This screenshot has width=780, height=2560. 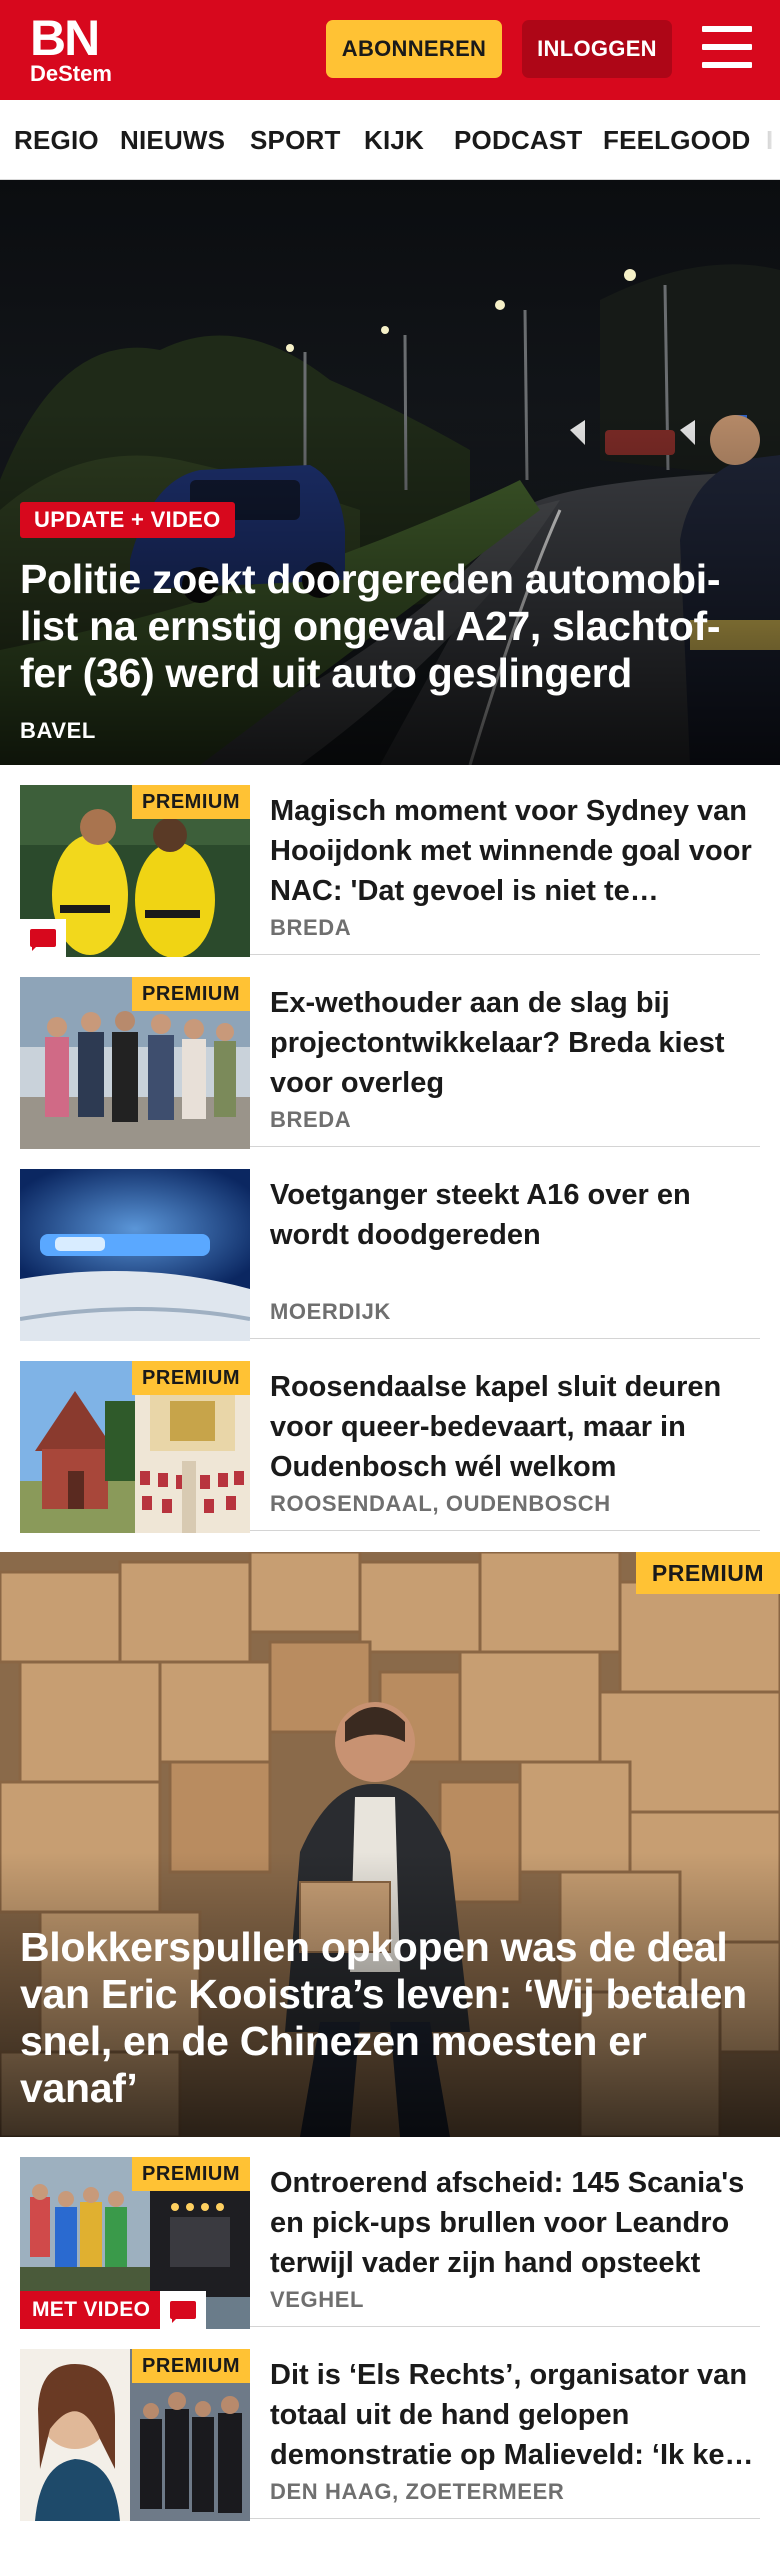 What do you see at coordinates (597, 49) in the screenshot?
I see `login-button: INLOGGEN` at bounding box center [597, 49].